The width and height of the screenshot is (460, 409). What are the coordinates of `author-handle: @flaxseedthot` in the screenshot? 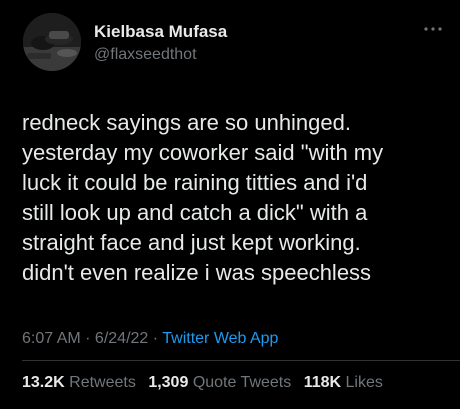 It's located at (145, 55).